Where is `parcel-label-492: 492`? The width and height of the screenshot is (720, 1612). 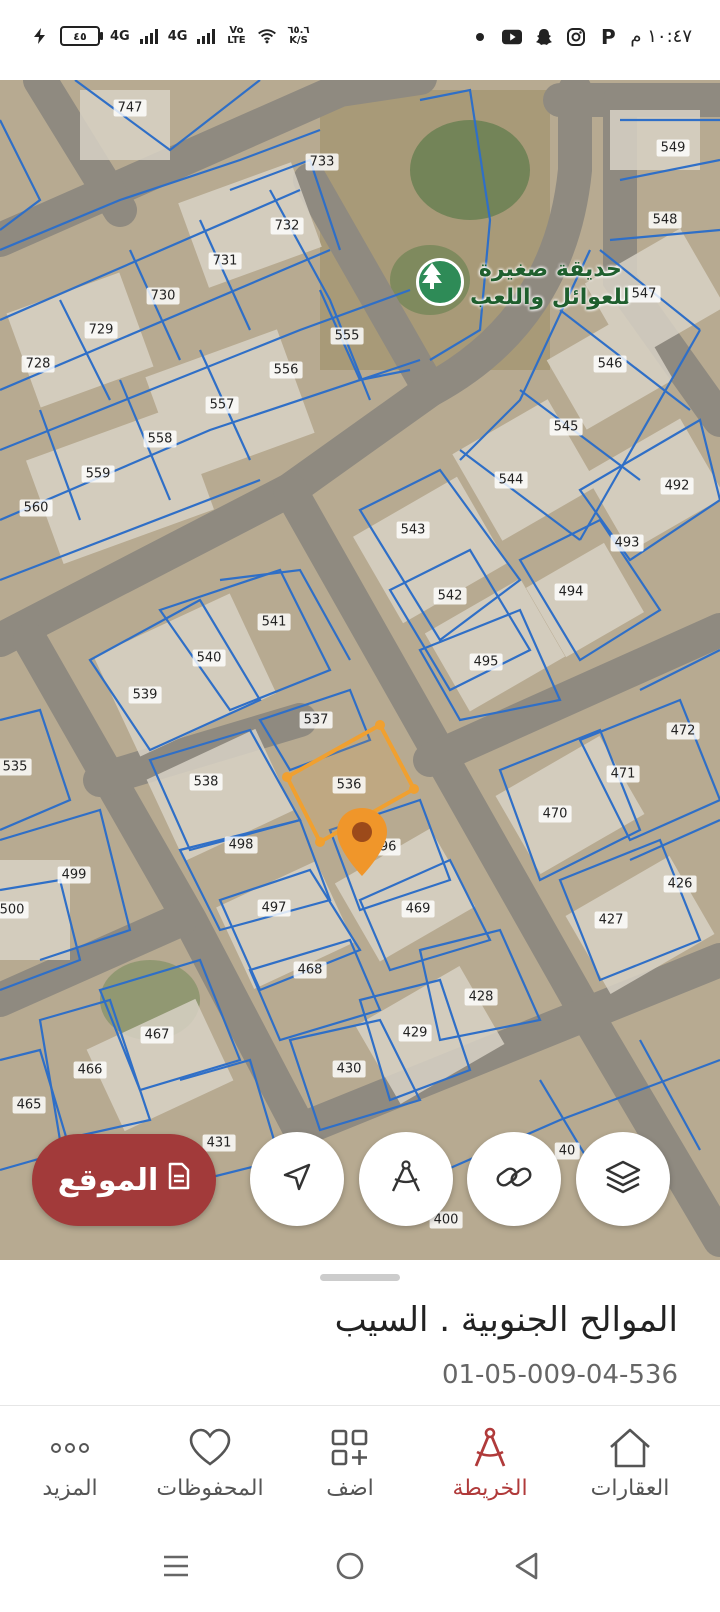
parcel-label-492: 492 is located at coordinates (677, 486).